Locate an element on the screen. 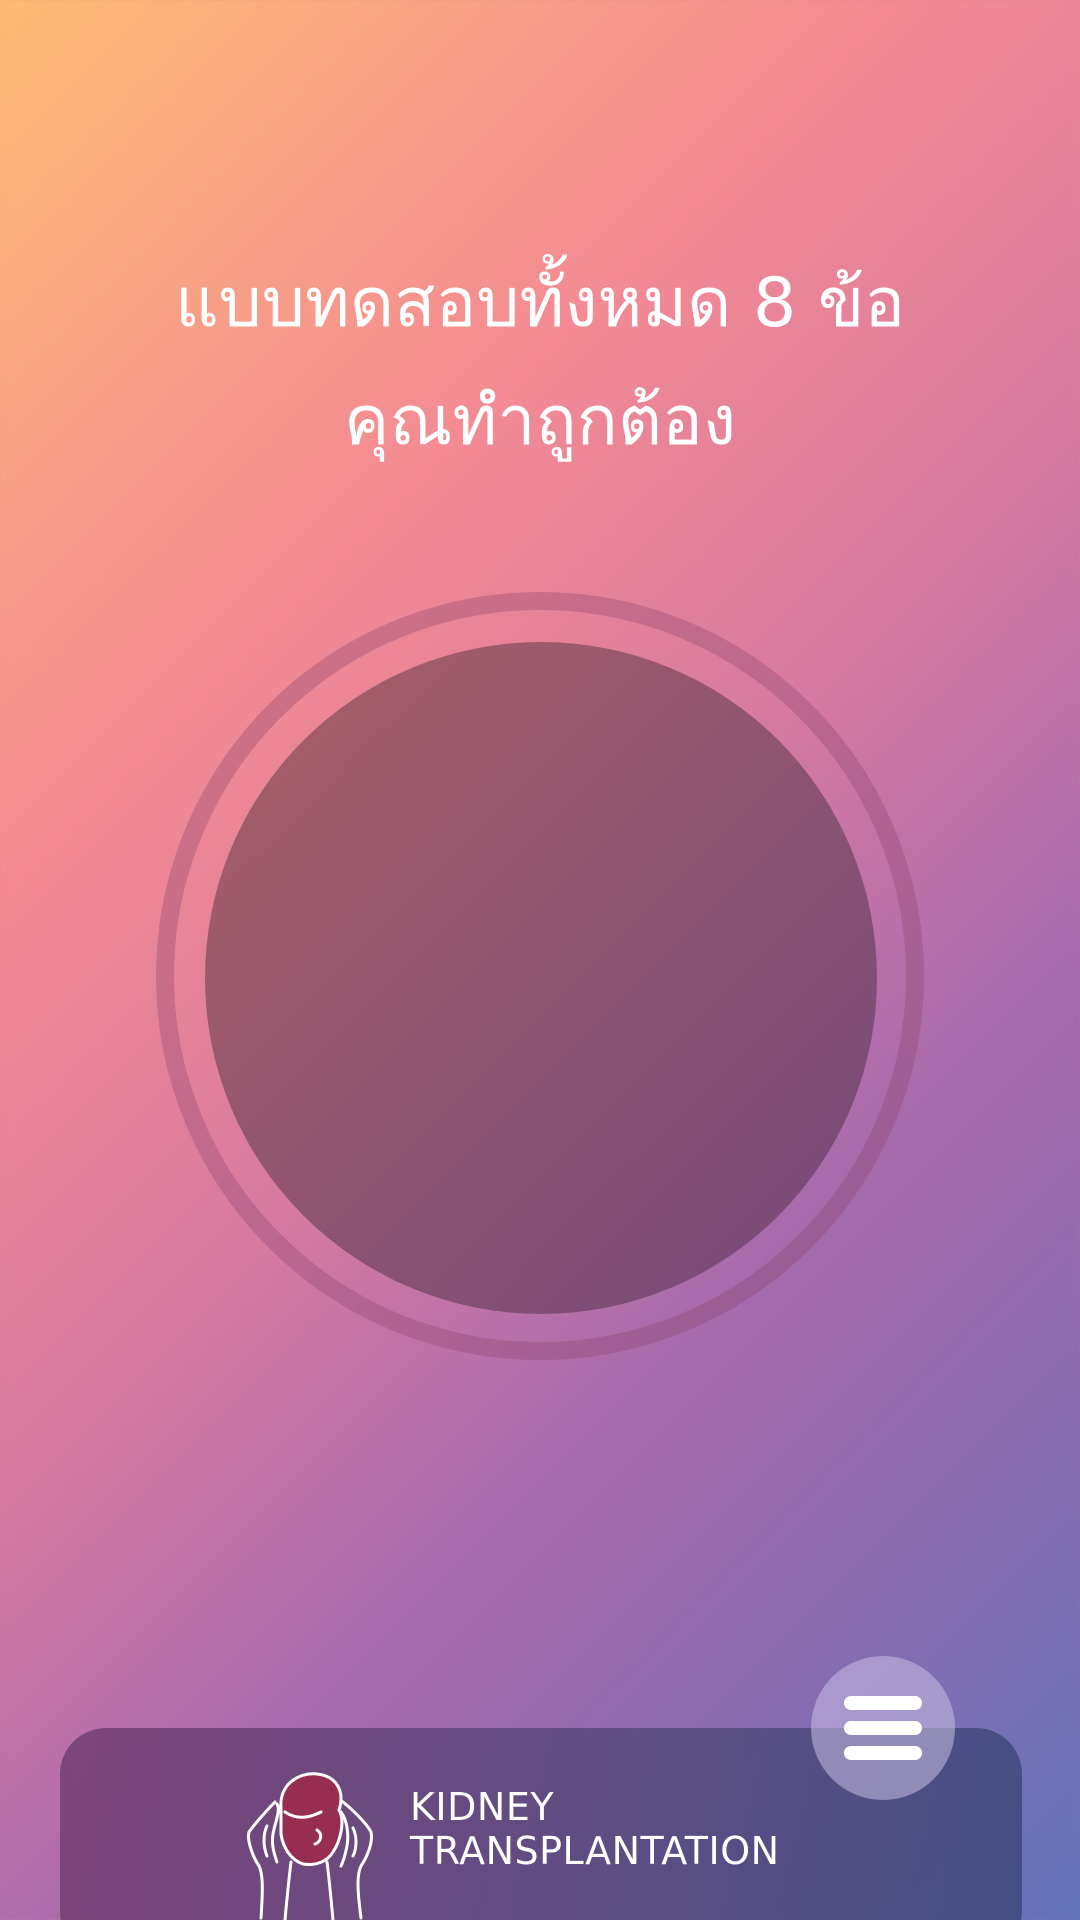 This screenshot has height=1920, width=1080. result-line-correct: คุณทำถูกต้อง is located at coordinates (540, 421).